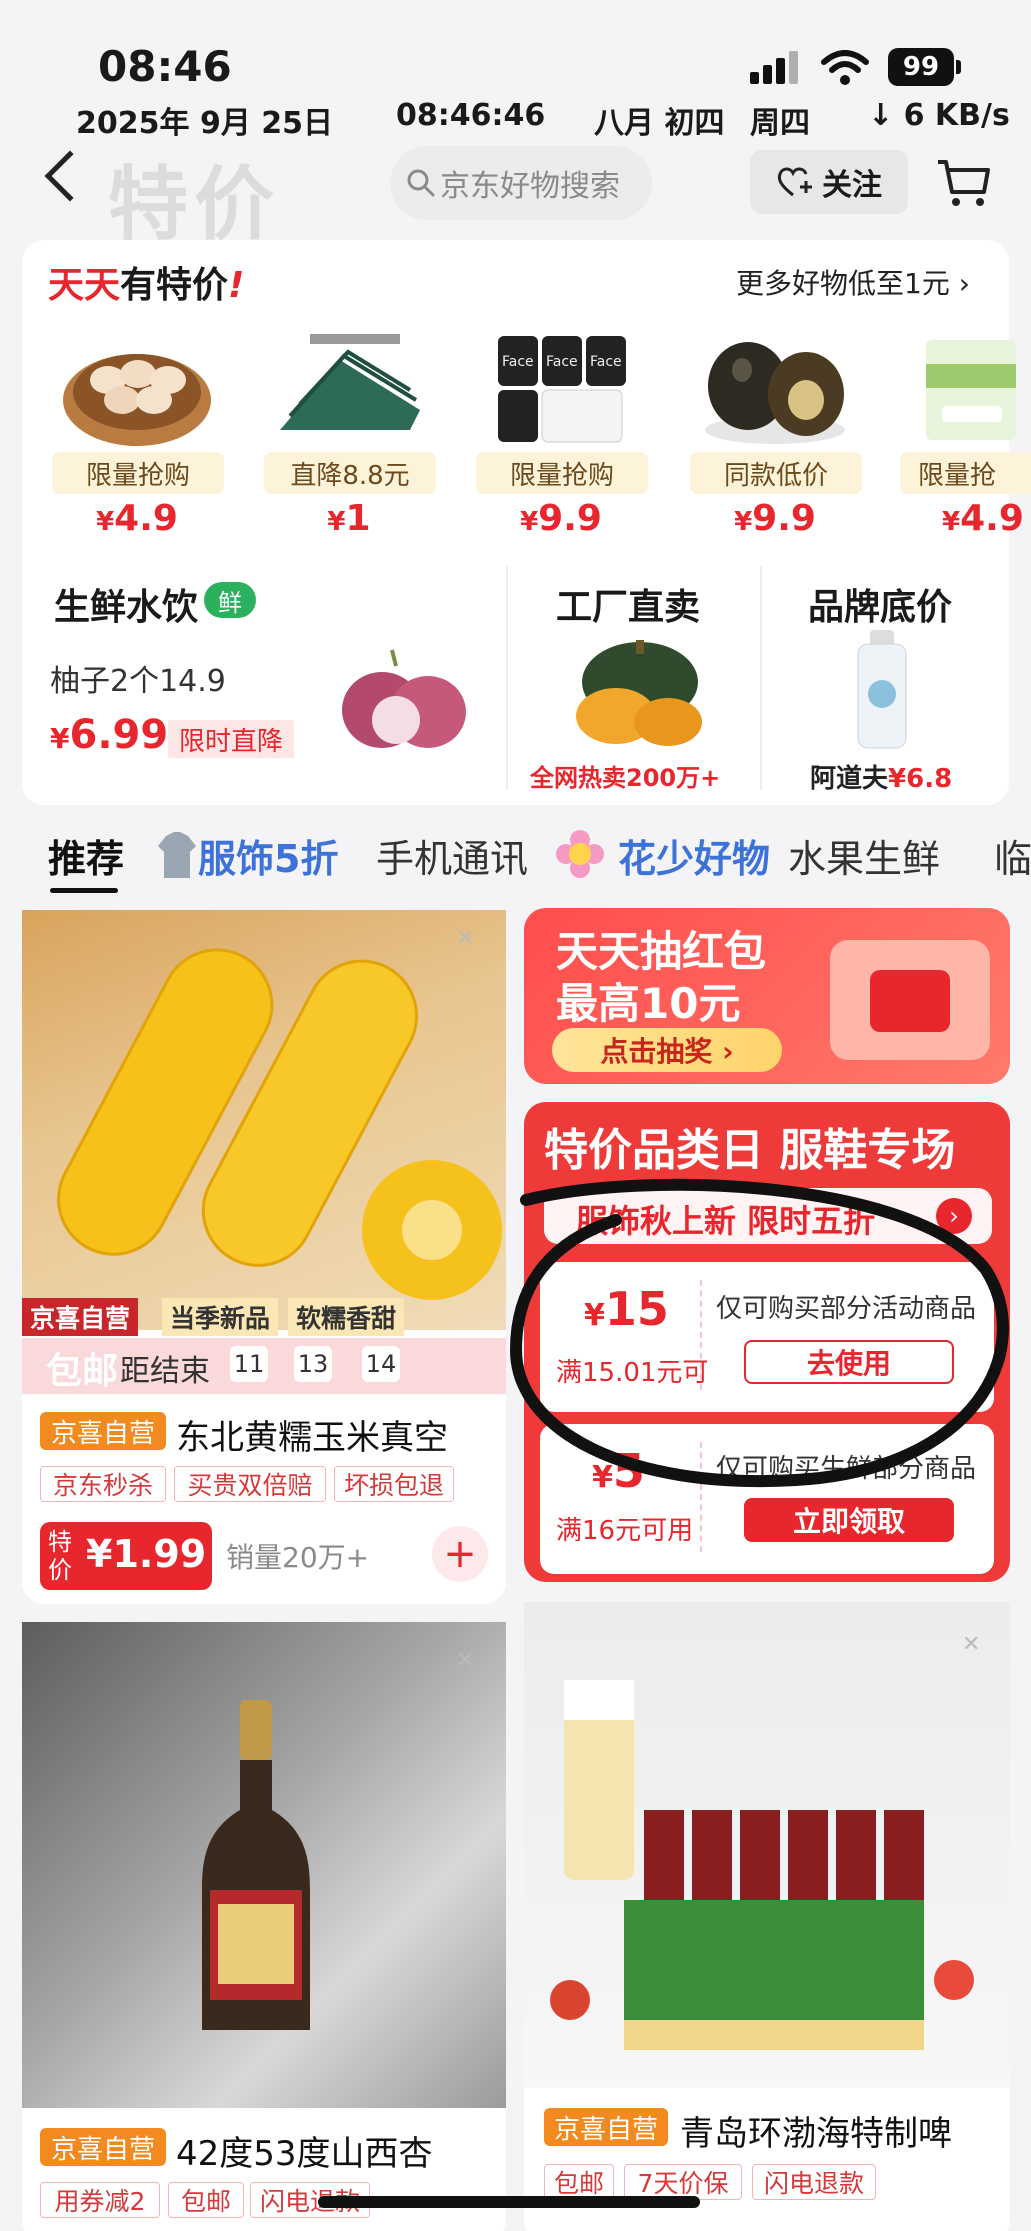 This screenshot has height=2231, width=1031. What do you see at coordinates (177, 855) in the screenshot?
I see `jacket-icon` at bounding box center [177, 855].